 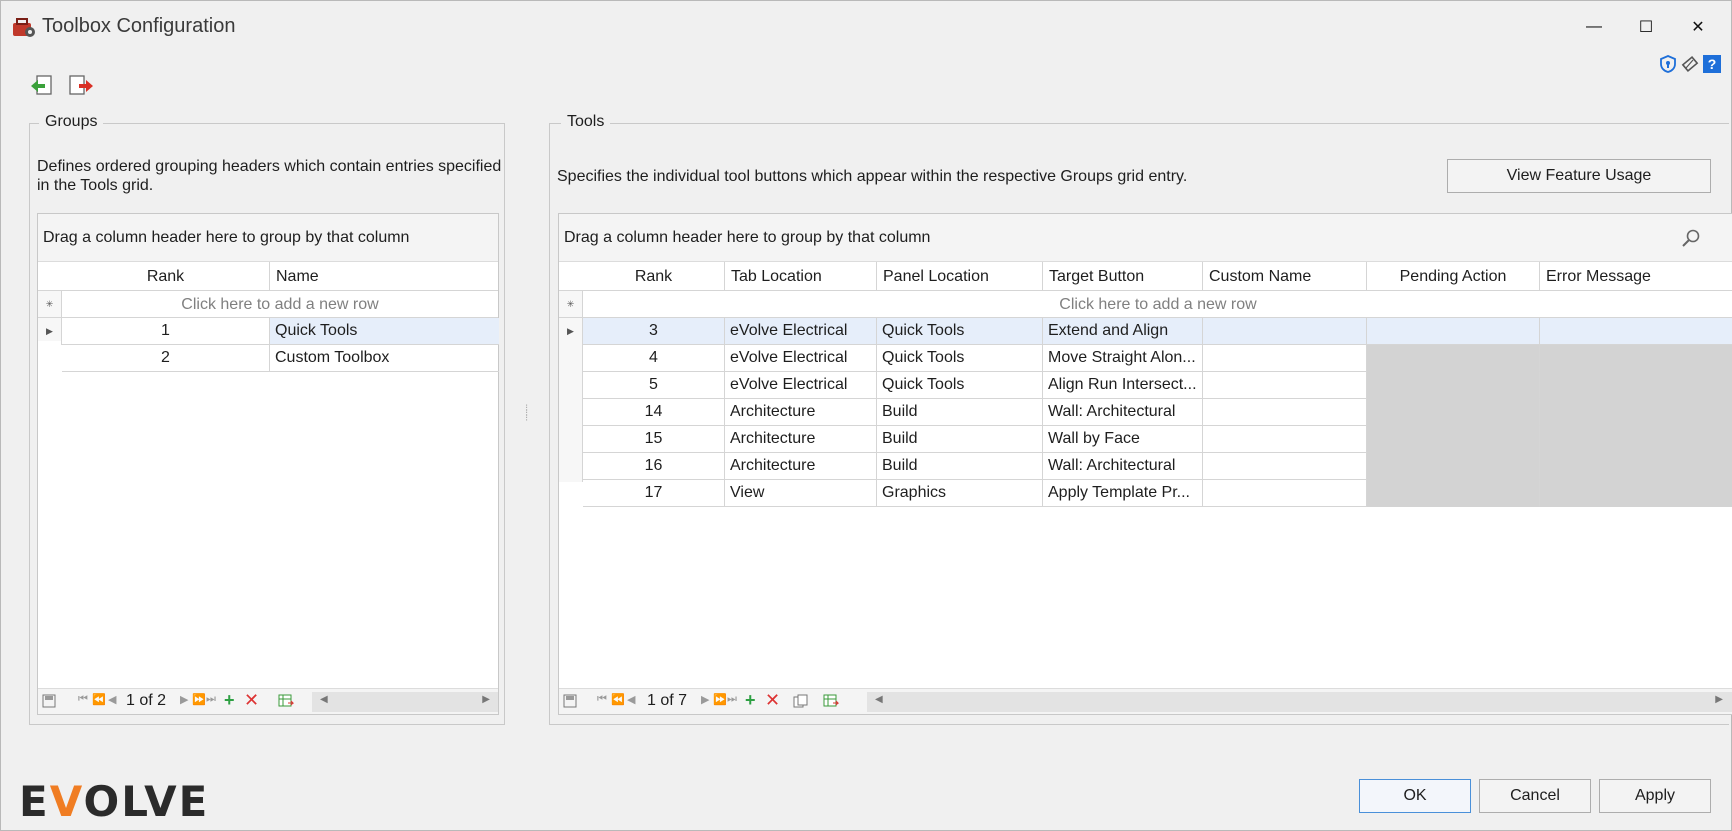 I want to click on help-icon: ?, so click(x=1712, y=64).